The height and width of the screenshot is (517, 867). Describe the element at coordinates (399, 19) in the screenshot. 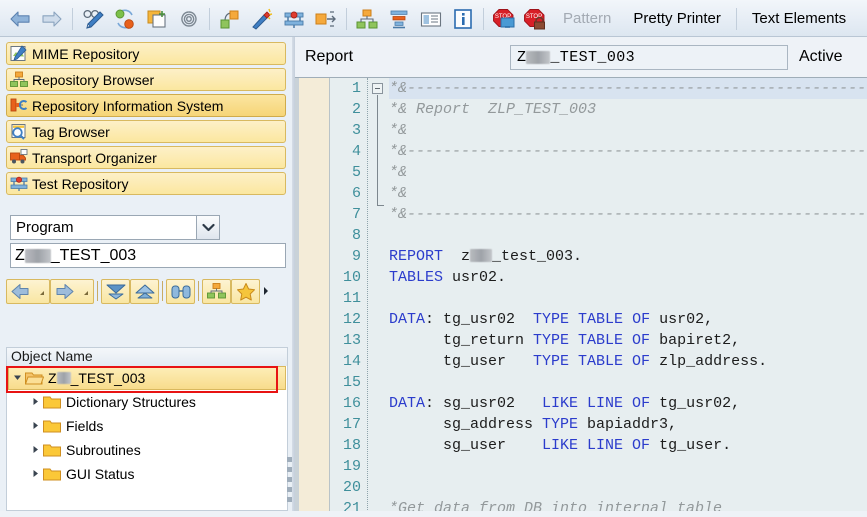

I see `workbench-hierarchy-icon` at that location.